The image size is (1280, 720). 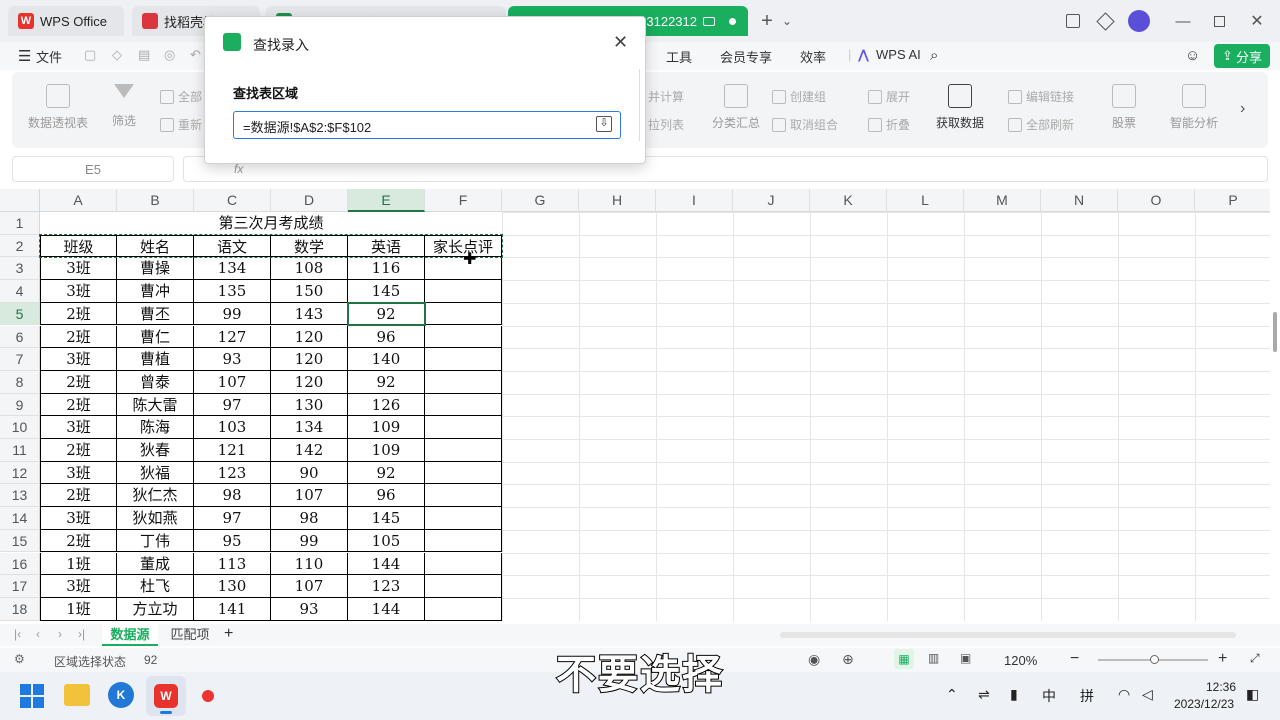 I want to click on column-header-j: J, so click(x=771, y=200).